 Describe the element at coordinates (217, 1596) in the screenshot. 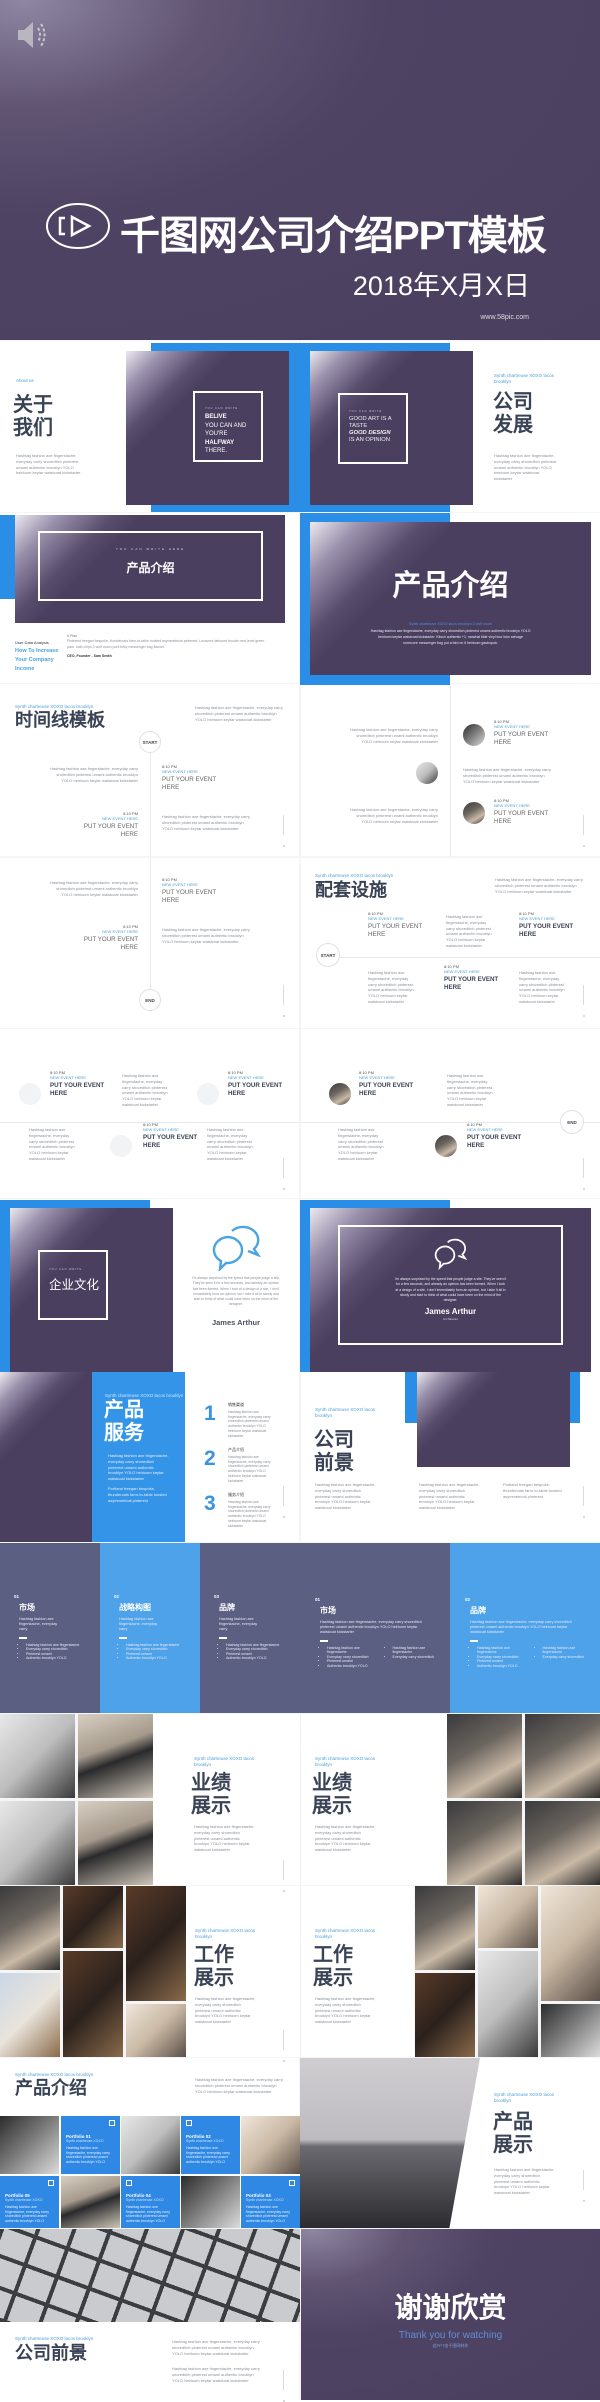

I see `column-number: 03` at that location.